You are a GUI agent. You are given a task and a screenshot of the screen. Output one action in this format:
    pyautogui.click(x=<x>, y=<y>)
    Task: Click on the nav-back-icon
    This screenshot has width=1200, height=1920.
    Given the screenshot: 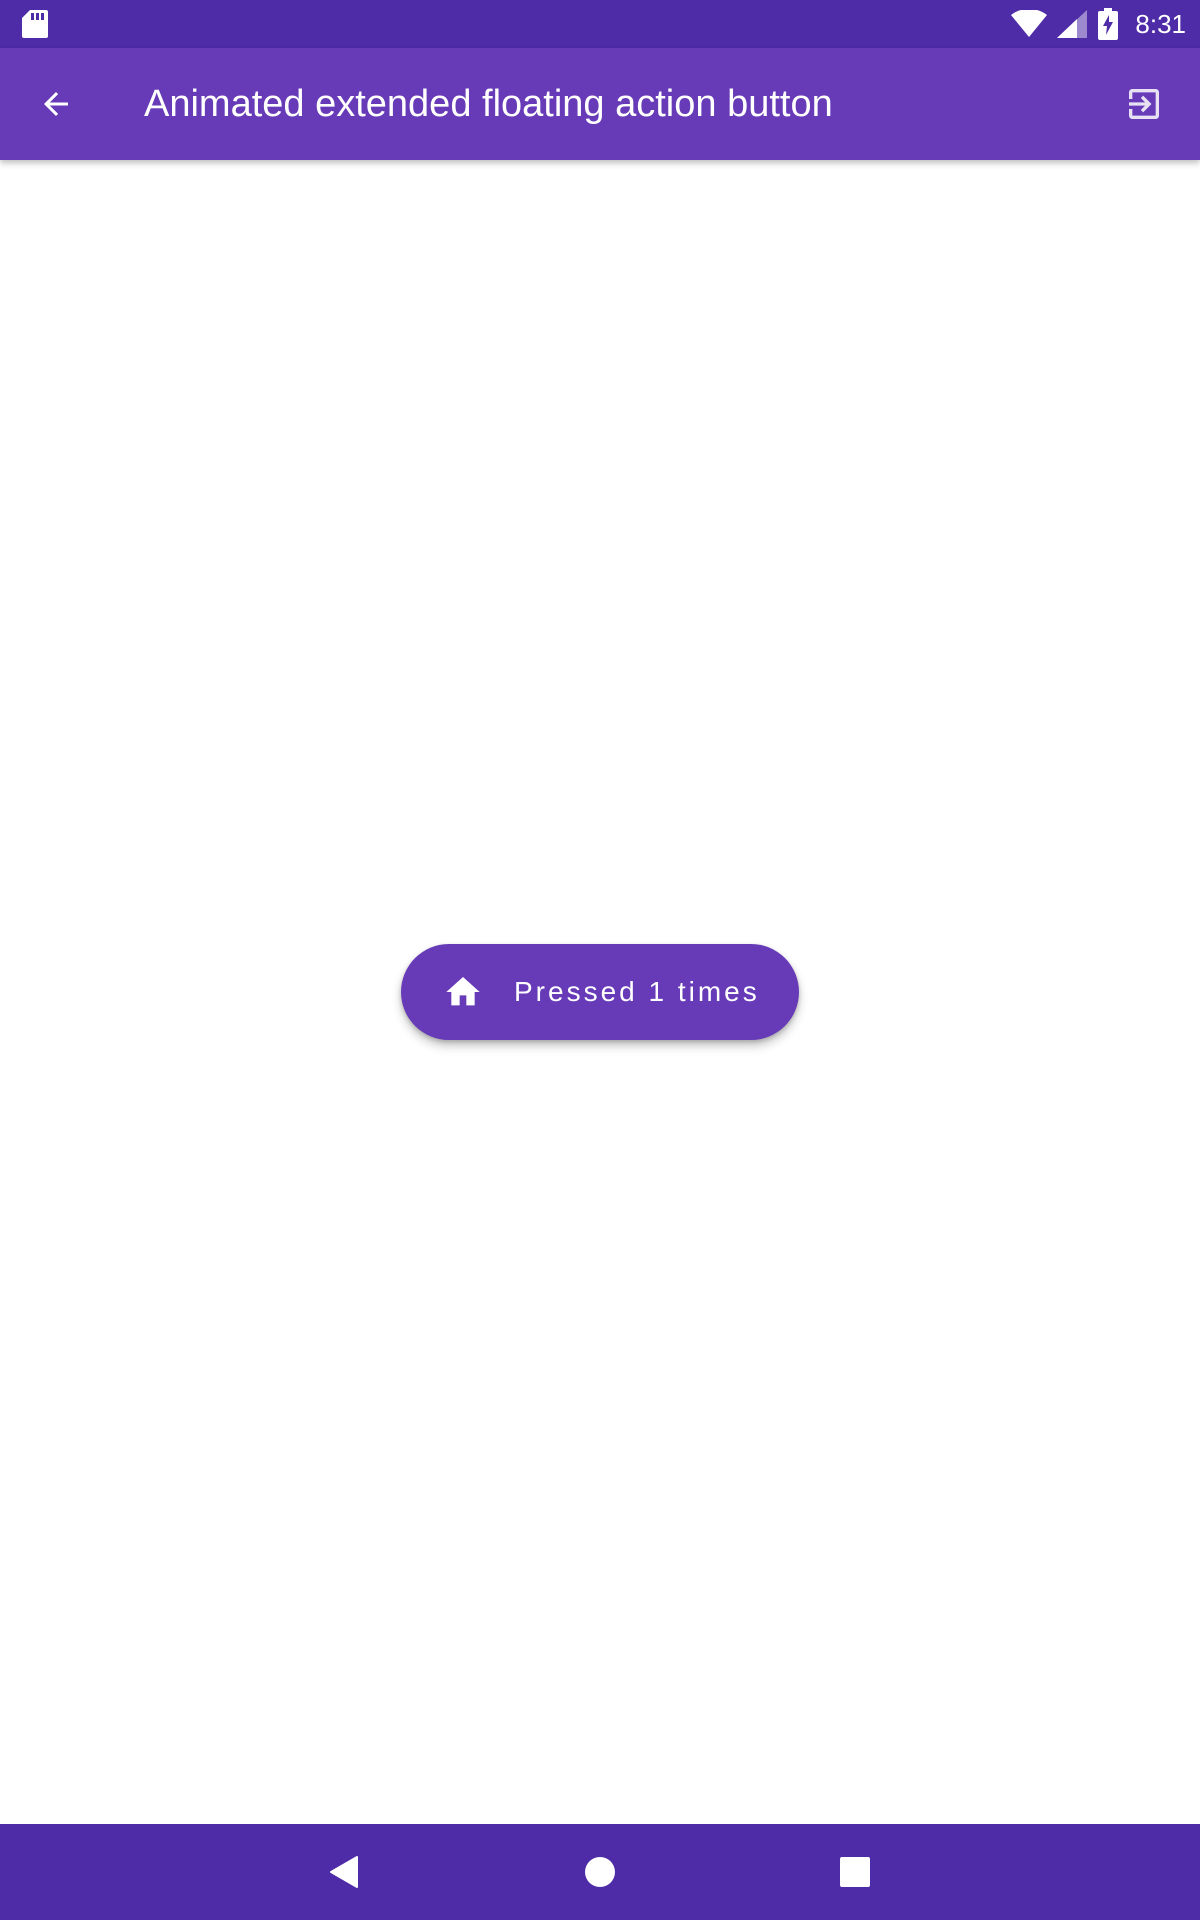 What is the action you would take?
    pyautogui.click(x=344, y=1872)
    